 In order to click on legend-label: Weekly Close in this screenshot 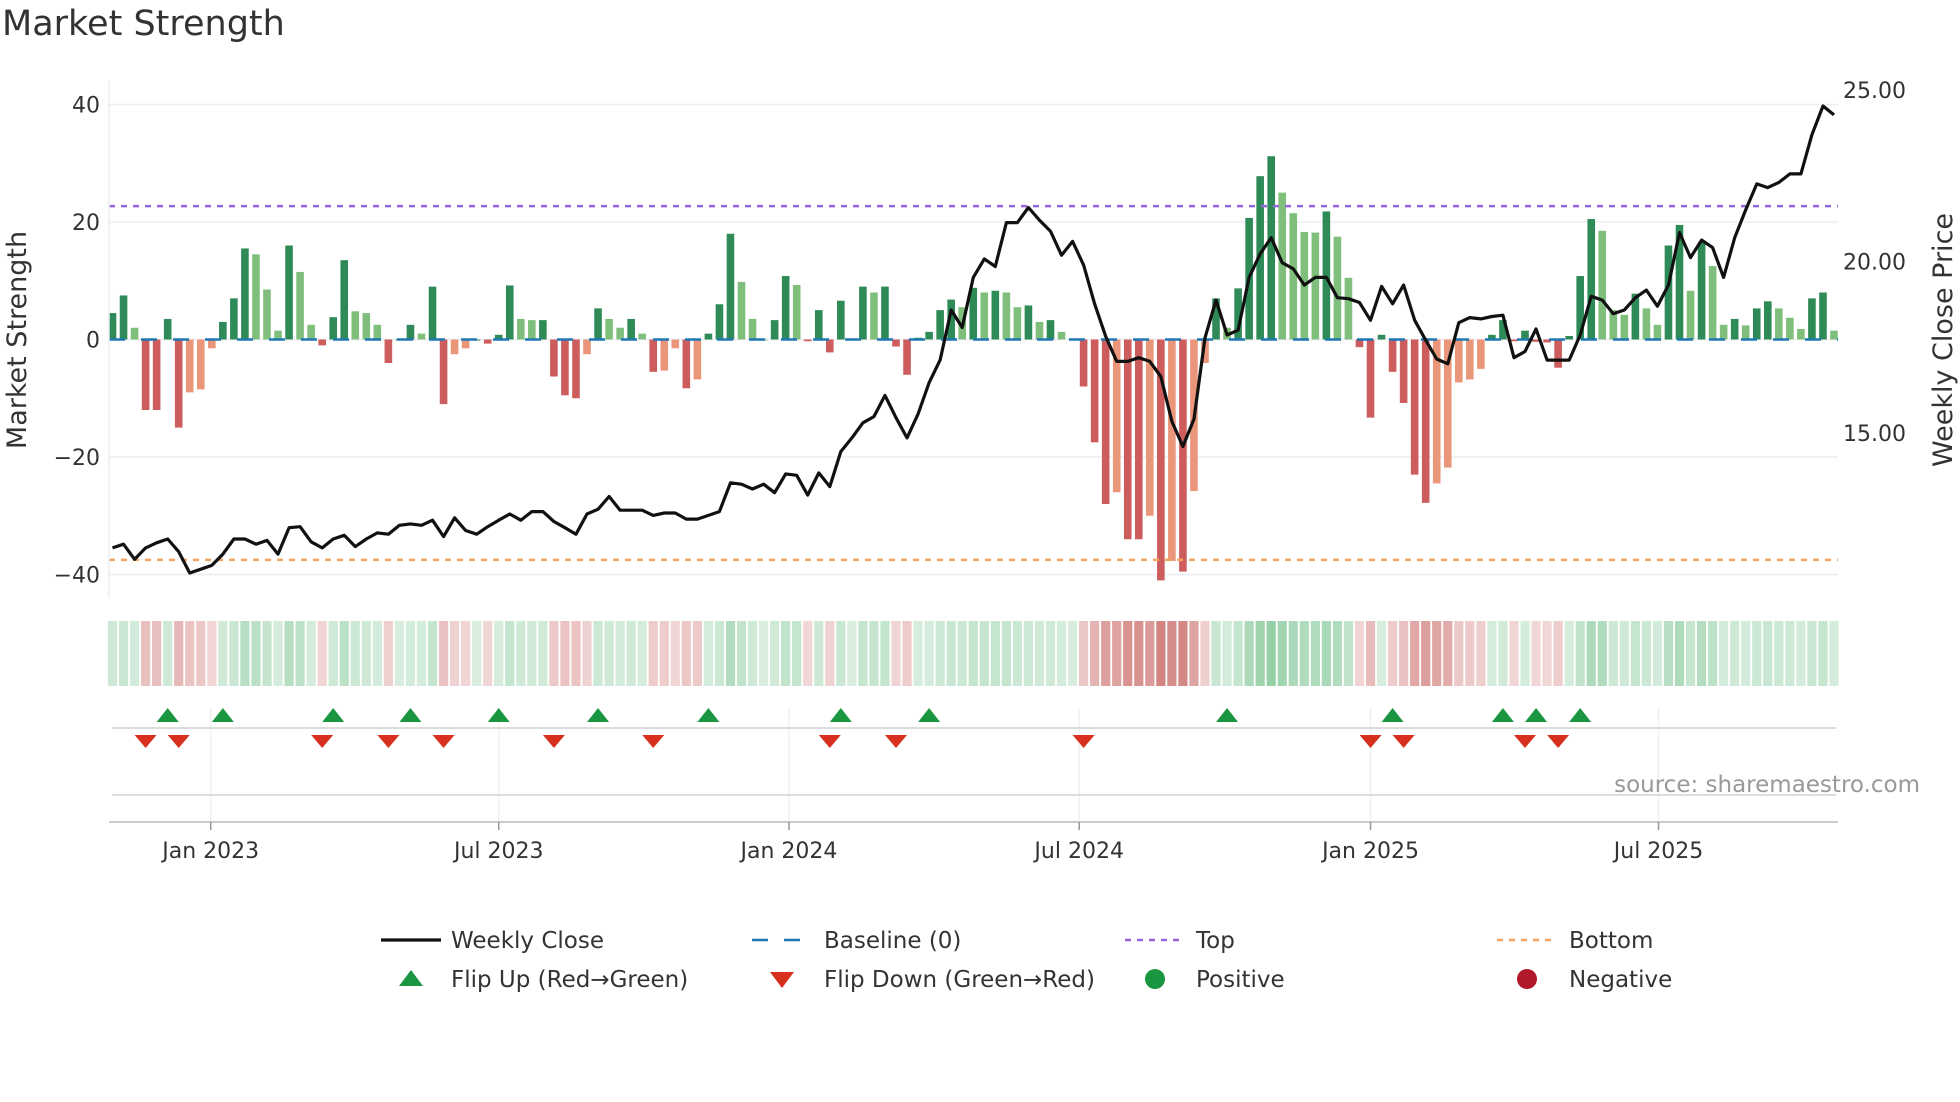, I will do `click(527, 941)`.